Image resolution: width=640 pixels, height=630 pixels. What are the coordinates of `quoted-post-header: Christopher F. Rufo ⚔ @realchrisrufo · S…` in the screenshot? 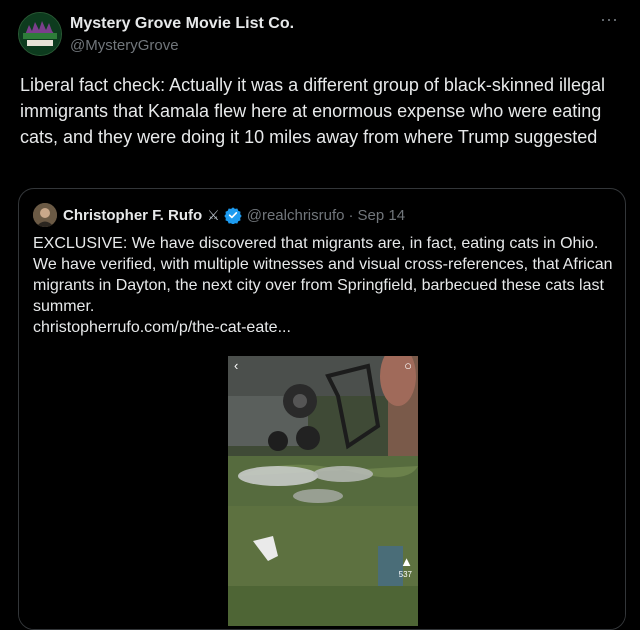 It's located at (219, 215).